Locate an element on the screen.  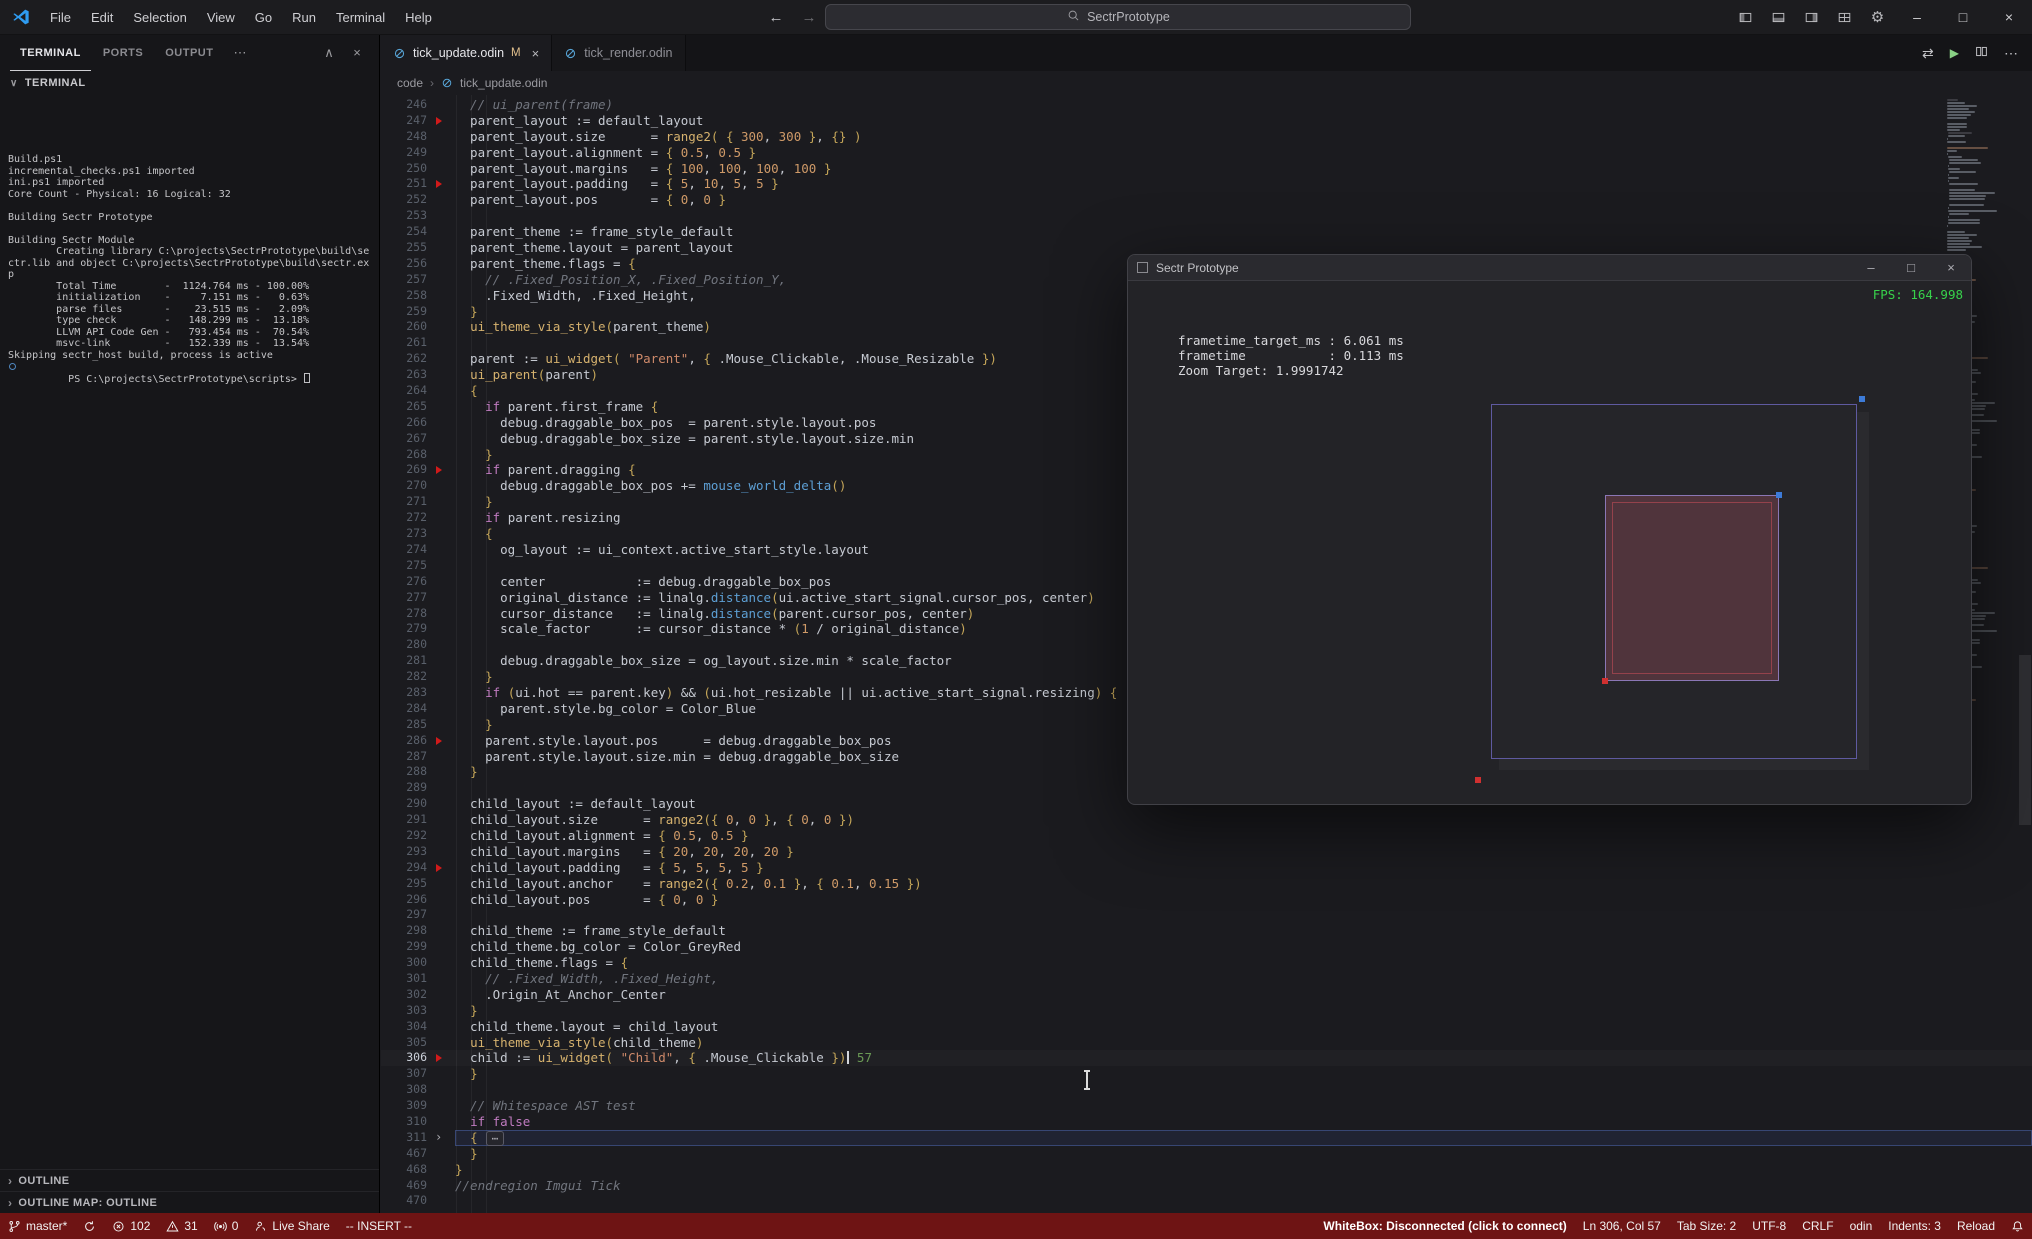
maximize-button: □ is located at coordinates (1963, 17).